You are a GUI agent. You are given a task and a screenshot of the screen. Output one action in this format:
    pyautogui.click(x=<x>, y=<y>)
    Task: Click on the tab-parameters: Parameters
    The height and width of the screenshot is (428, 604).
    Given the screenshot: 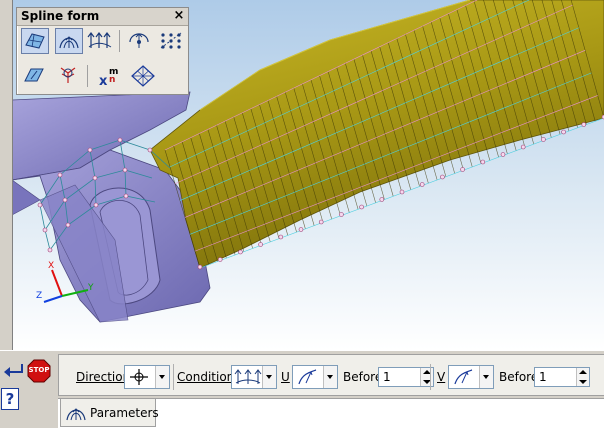 What is the action you would take?
    pyautogui.click(x=109, y=413)
    